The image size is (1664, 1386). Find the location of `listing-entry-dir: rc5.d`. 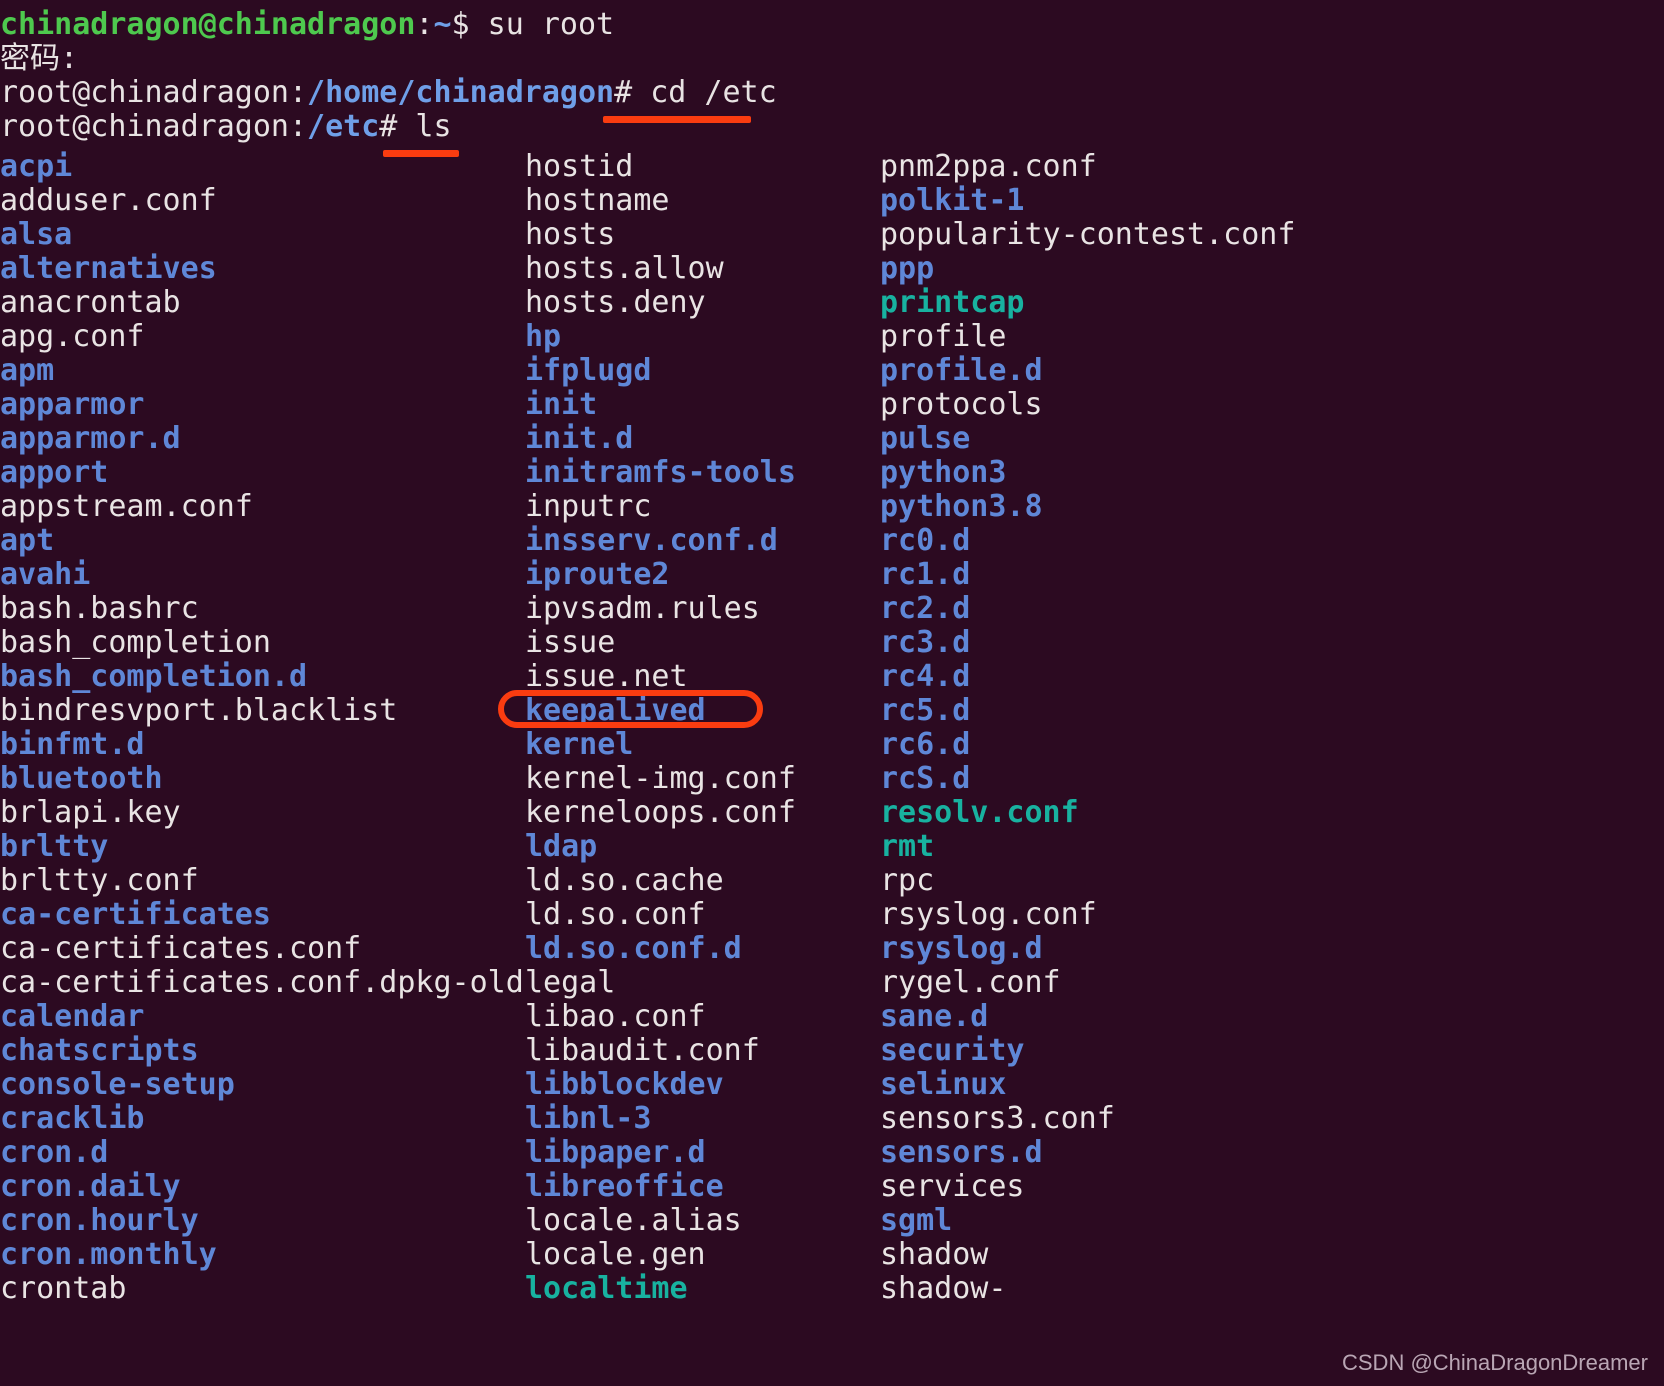

listing-entry-dir: rc5.d is located at coordinates (925, 710).